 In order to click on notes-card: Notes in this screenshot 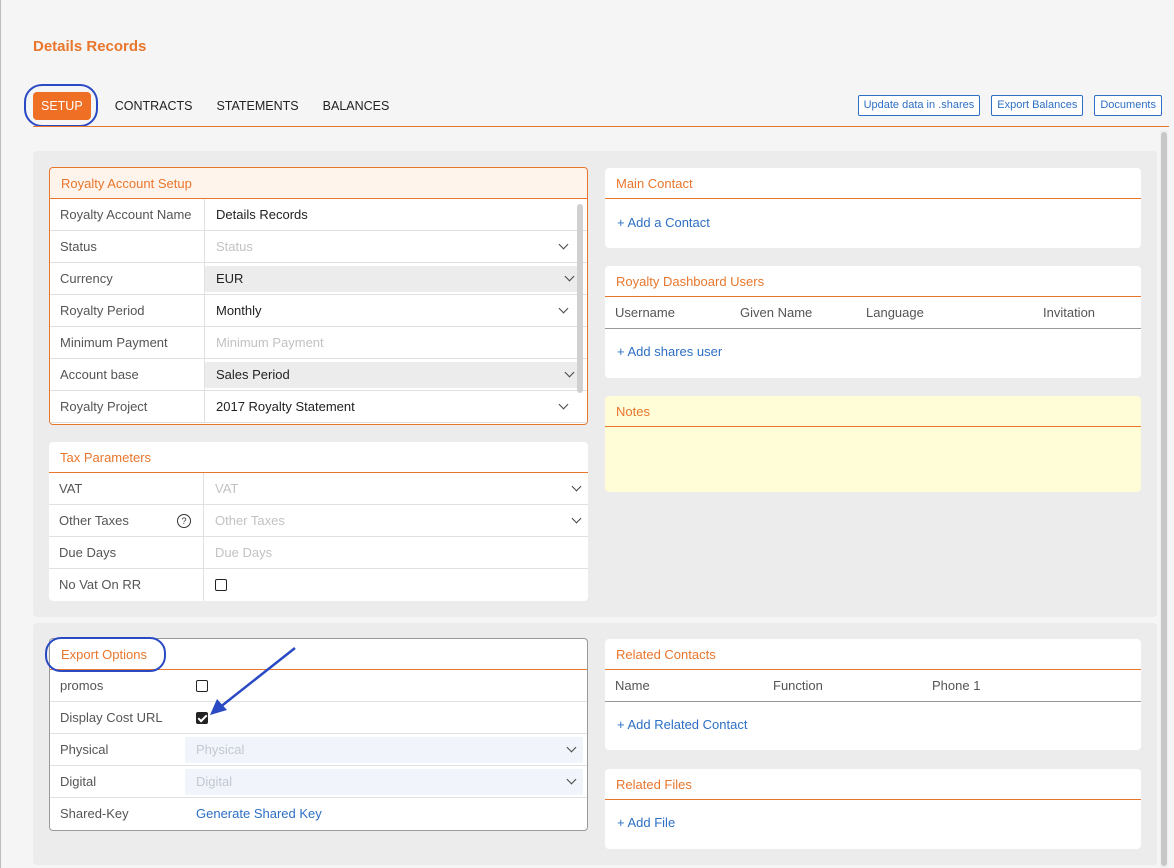, I will do `click(873, 444)`.